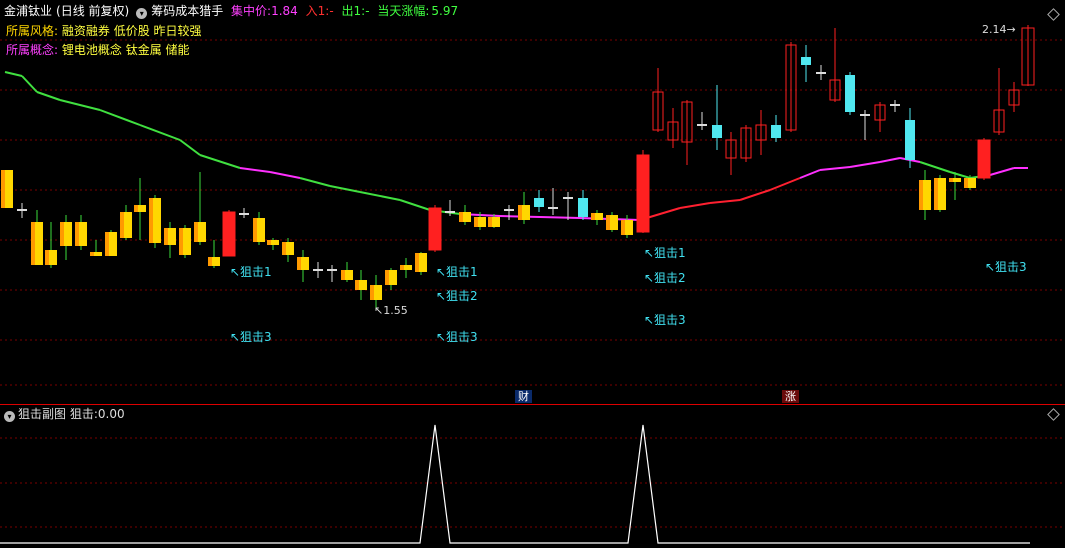 The image size is (1065, 548). I want to click on high-price-label: 2.14→, so click(999, 29).